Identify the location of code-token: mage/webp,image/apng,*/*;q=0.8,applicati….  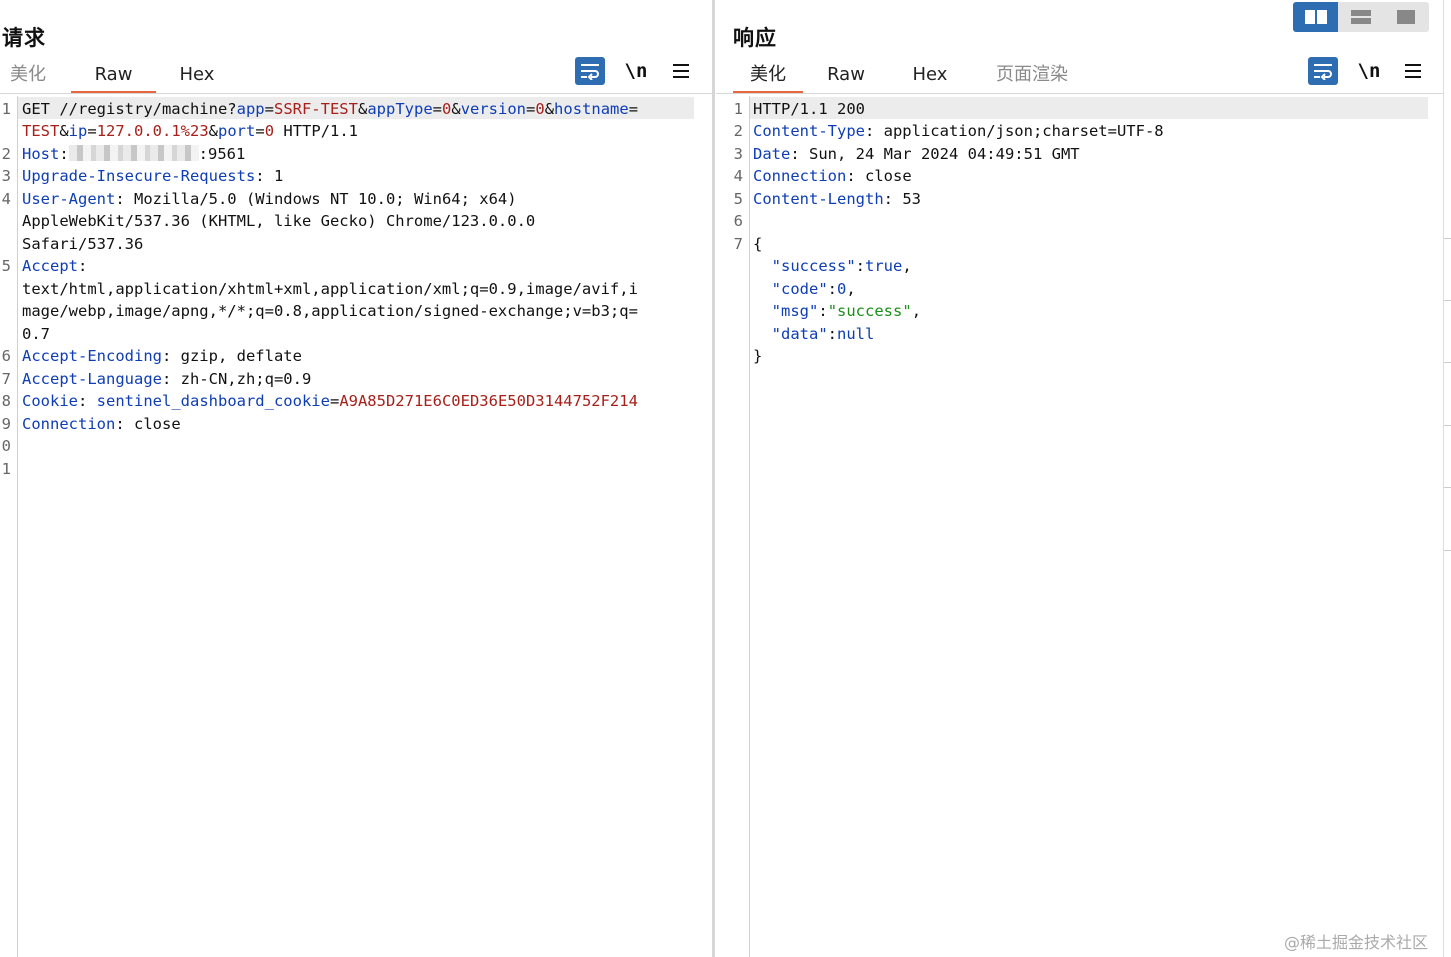
(330, 311).